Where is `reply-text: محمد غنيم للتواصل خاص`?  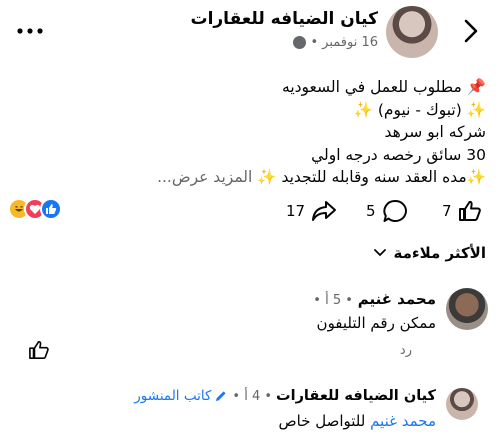
reply-text: محمد غنيم للتواصل خاص is located at coordinates (357, 421).